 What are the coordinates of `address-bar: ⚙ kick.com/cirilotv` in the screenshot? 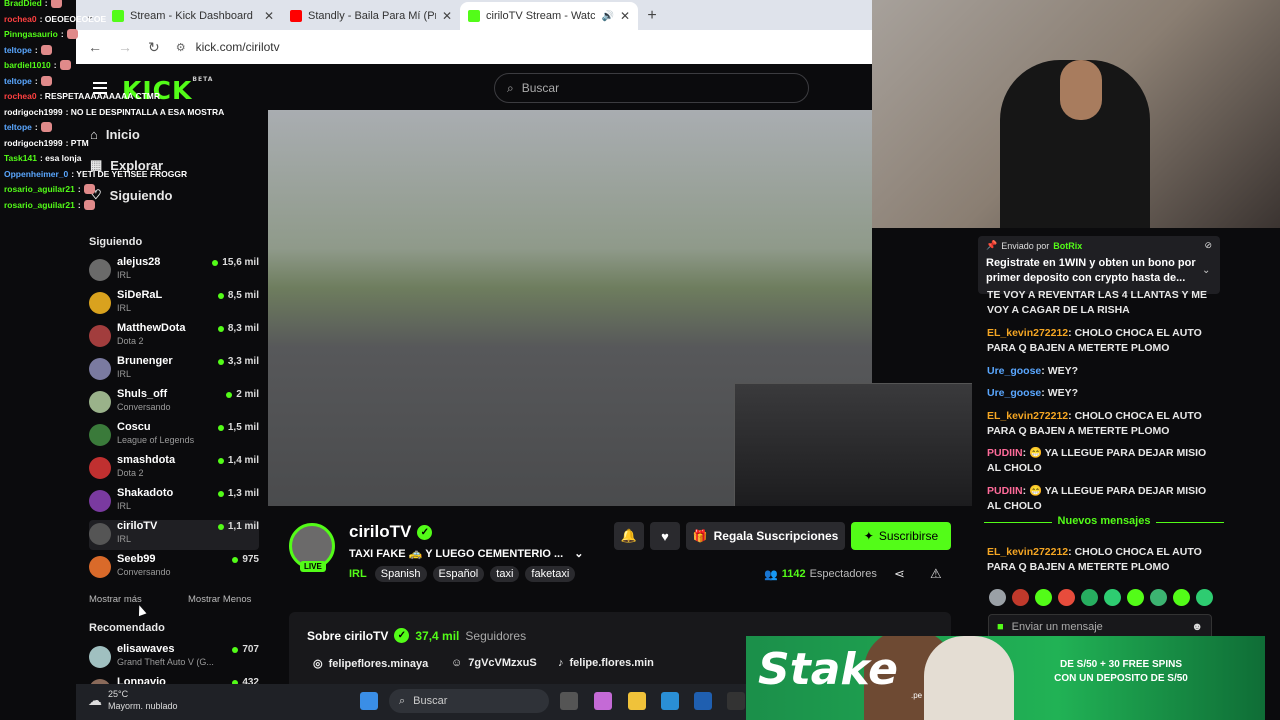 It's located at (523, 47).